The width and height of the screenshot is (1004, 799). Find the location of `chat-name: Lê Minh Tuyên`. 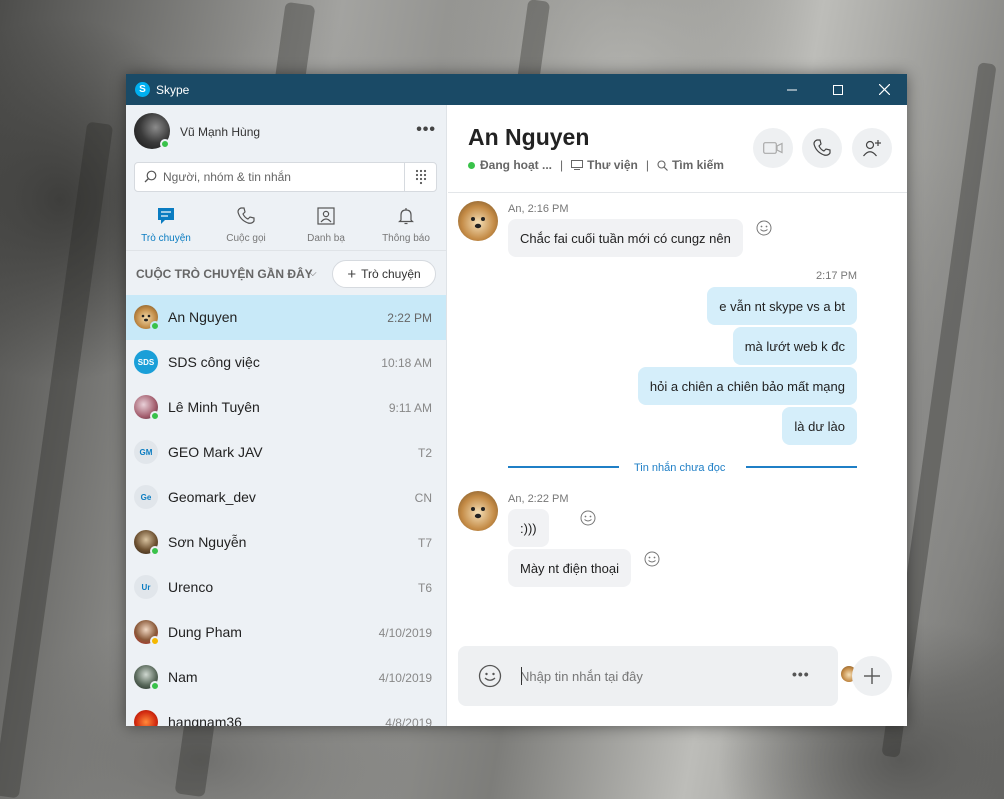

chat-name: Lê Minh Tuyên is located at coordinates (214, 407).